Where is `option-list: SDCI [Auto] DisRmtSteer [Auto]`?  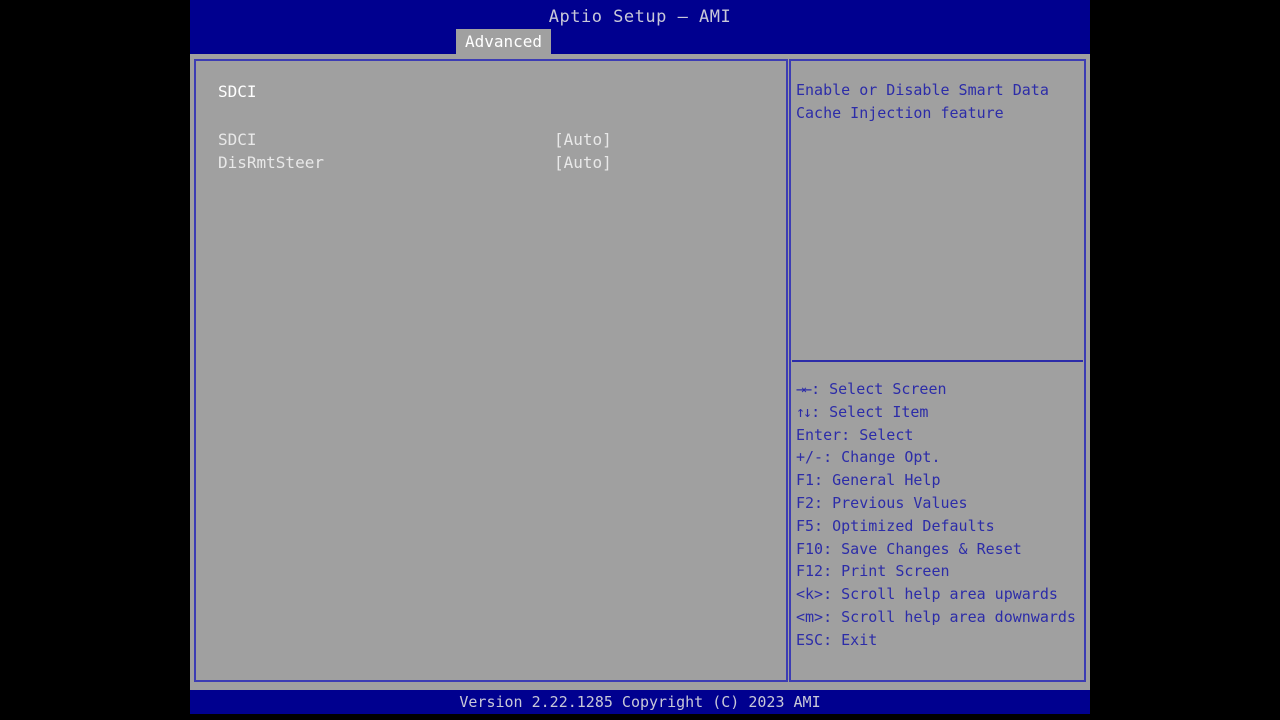
option-list: SDCI [Auto] DisRmtSteer [Auto] is located at coordinates (491, 151).